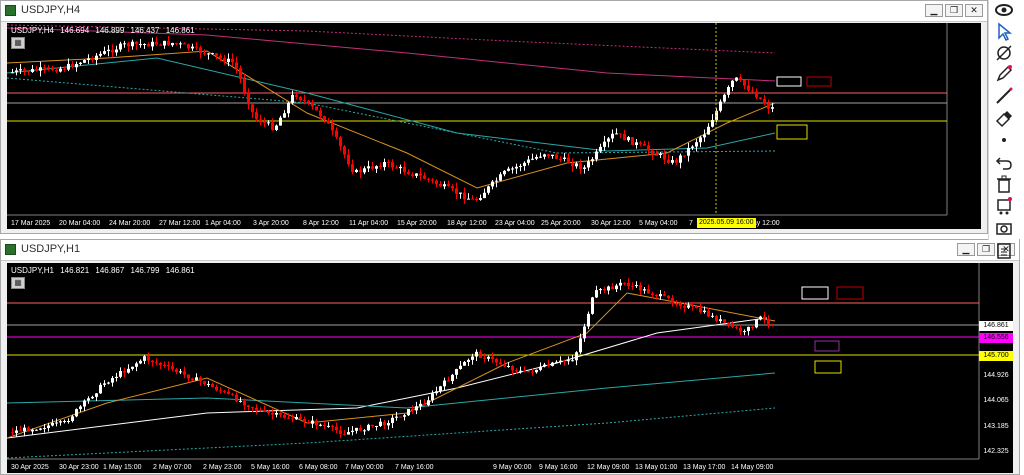  I want to click on template-icon, so click(1004, 206).